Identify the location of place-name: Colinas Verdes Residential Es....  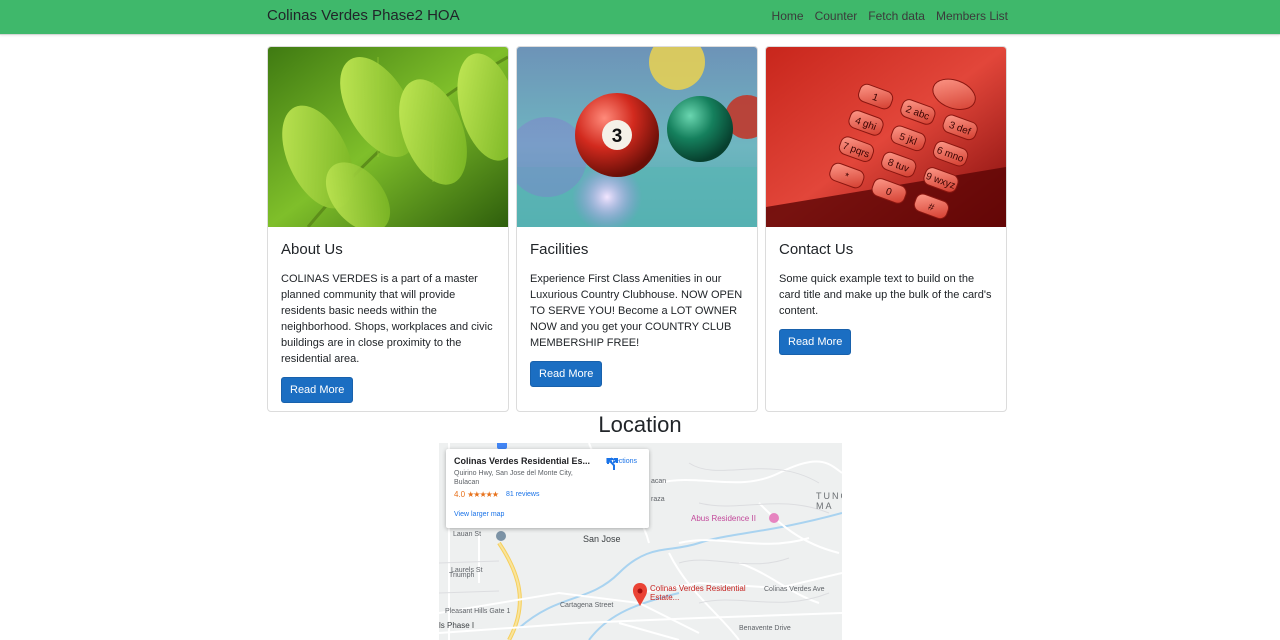
(522, 461).